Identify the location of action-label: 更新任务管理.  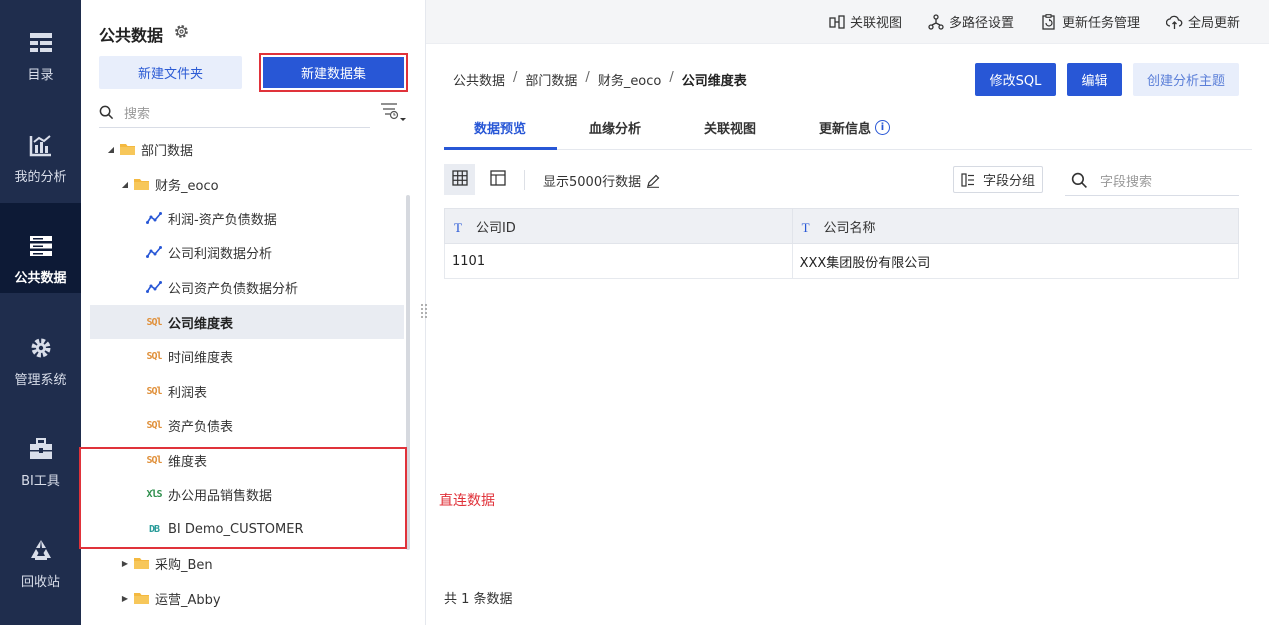
(1101, 23).